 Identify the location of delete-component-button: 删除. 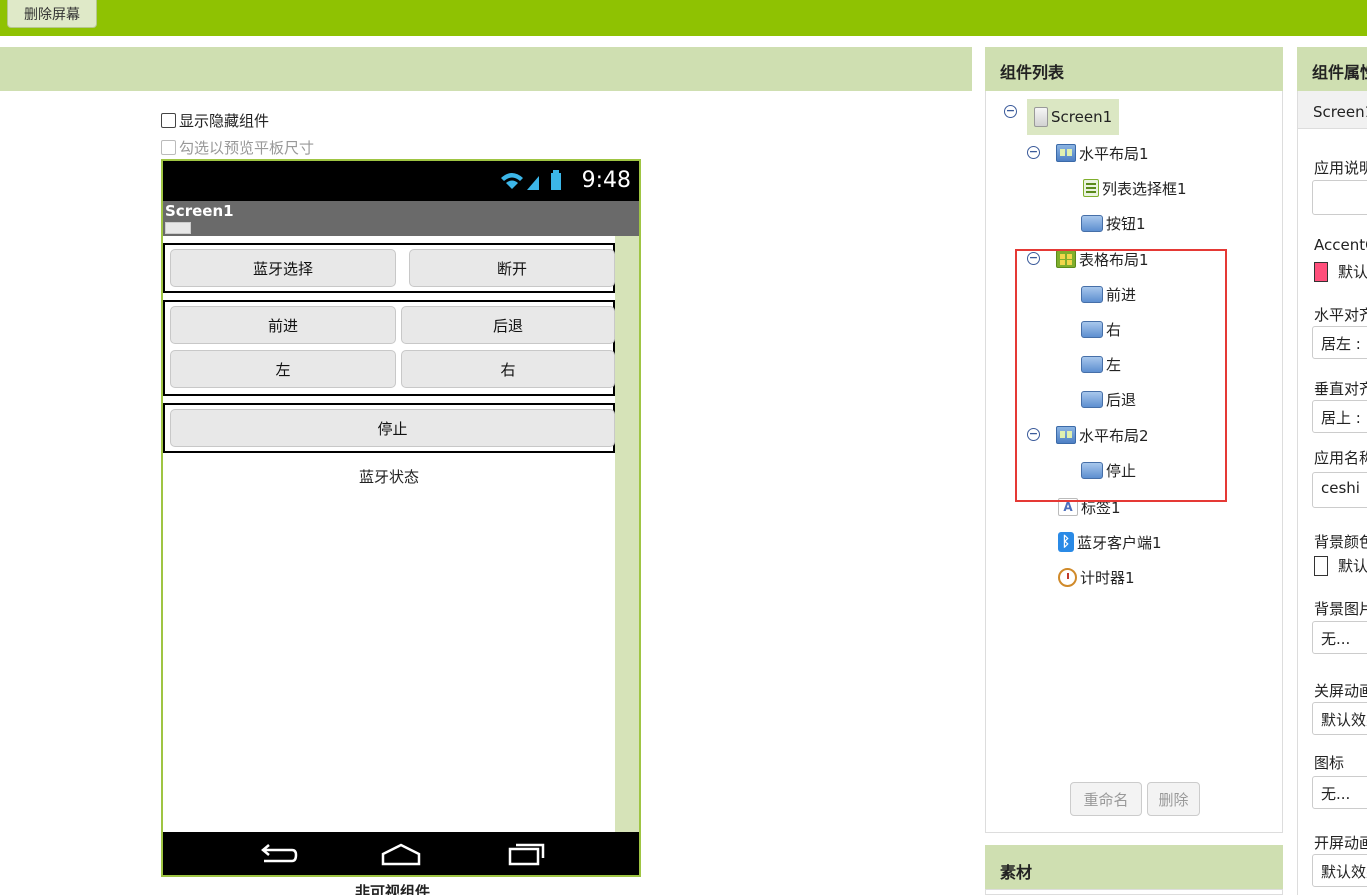
(1173, 799).